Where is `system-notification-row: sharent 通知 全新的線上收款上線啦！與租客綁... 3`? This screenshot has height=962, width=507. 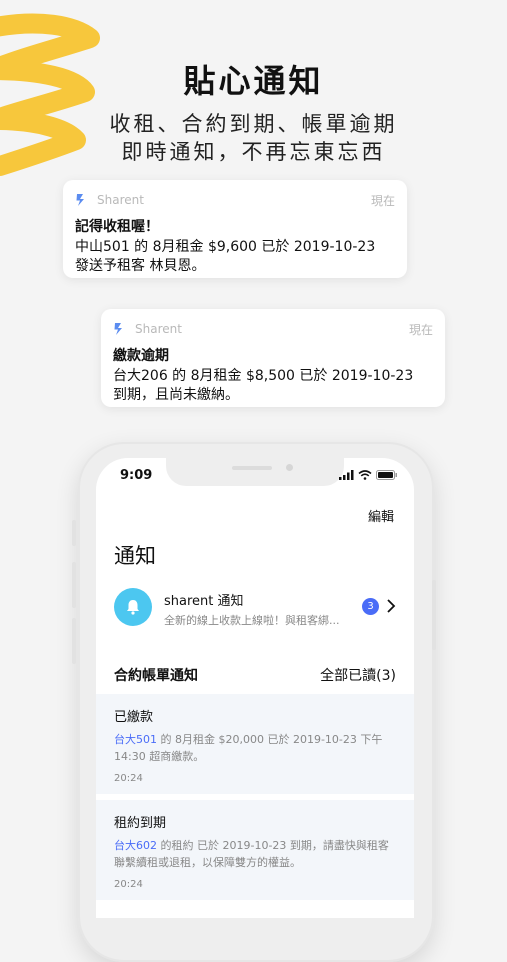
system-notification-row: sharent 通知 全新的線上收款上線啦！與租客綁... 3 is located at coordinates (259, 610).